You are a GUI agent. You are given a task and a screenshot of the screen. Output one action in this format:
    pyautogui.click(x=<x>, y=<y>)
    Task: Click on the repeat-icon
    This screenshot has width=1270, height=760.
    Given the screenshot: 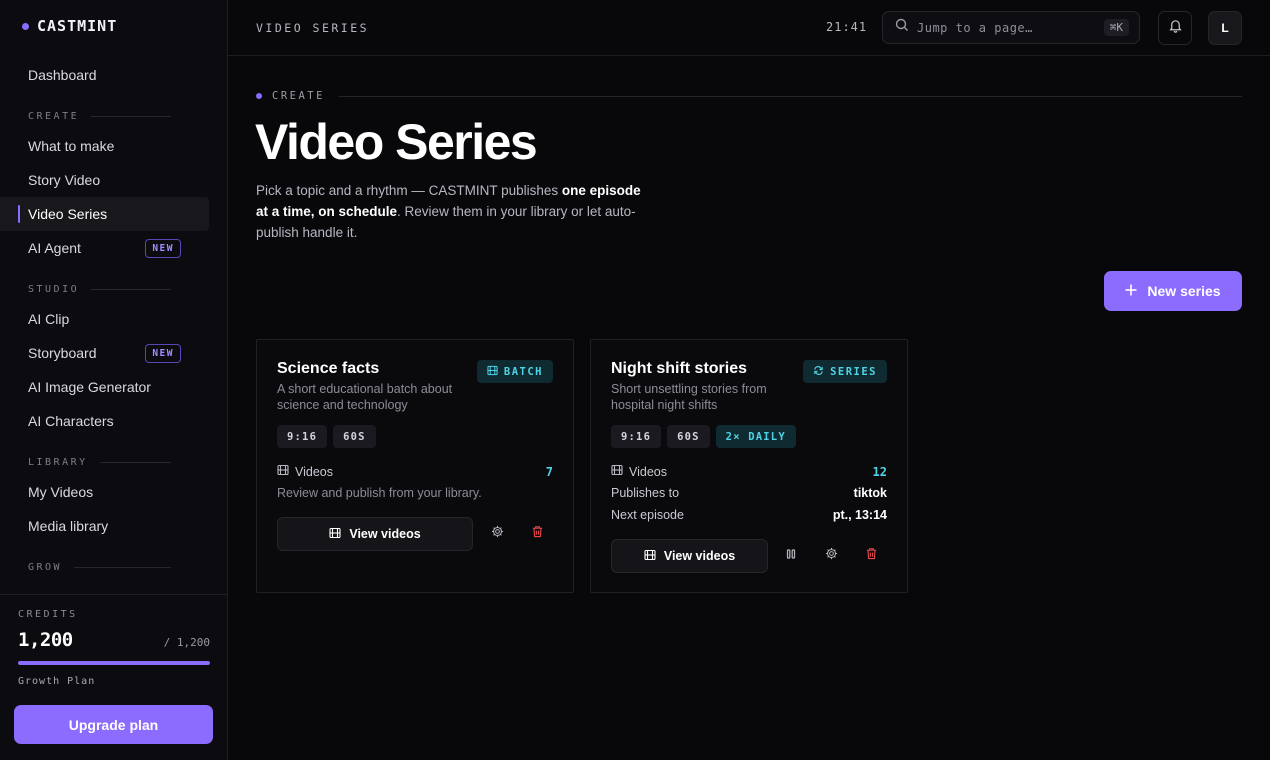 What is the action you would take?
    pyautogui.click(x=818, y=372)
    